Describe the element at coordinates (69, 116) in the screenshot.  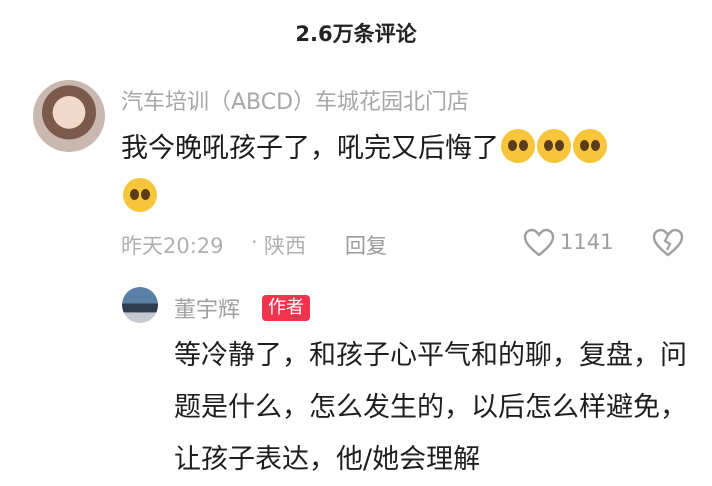
I see `avatar` at that location.